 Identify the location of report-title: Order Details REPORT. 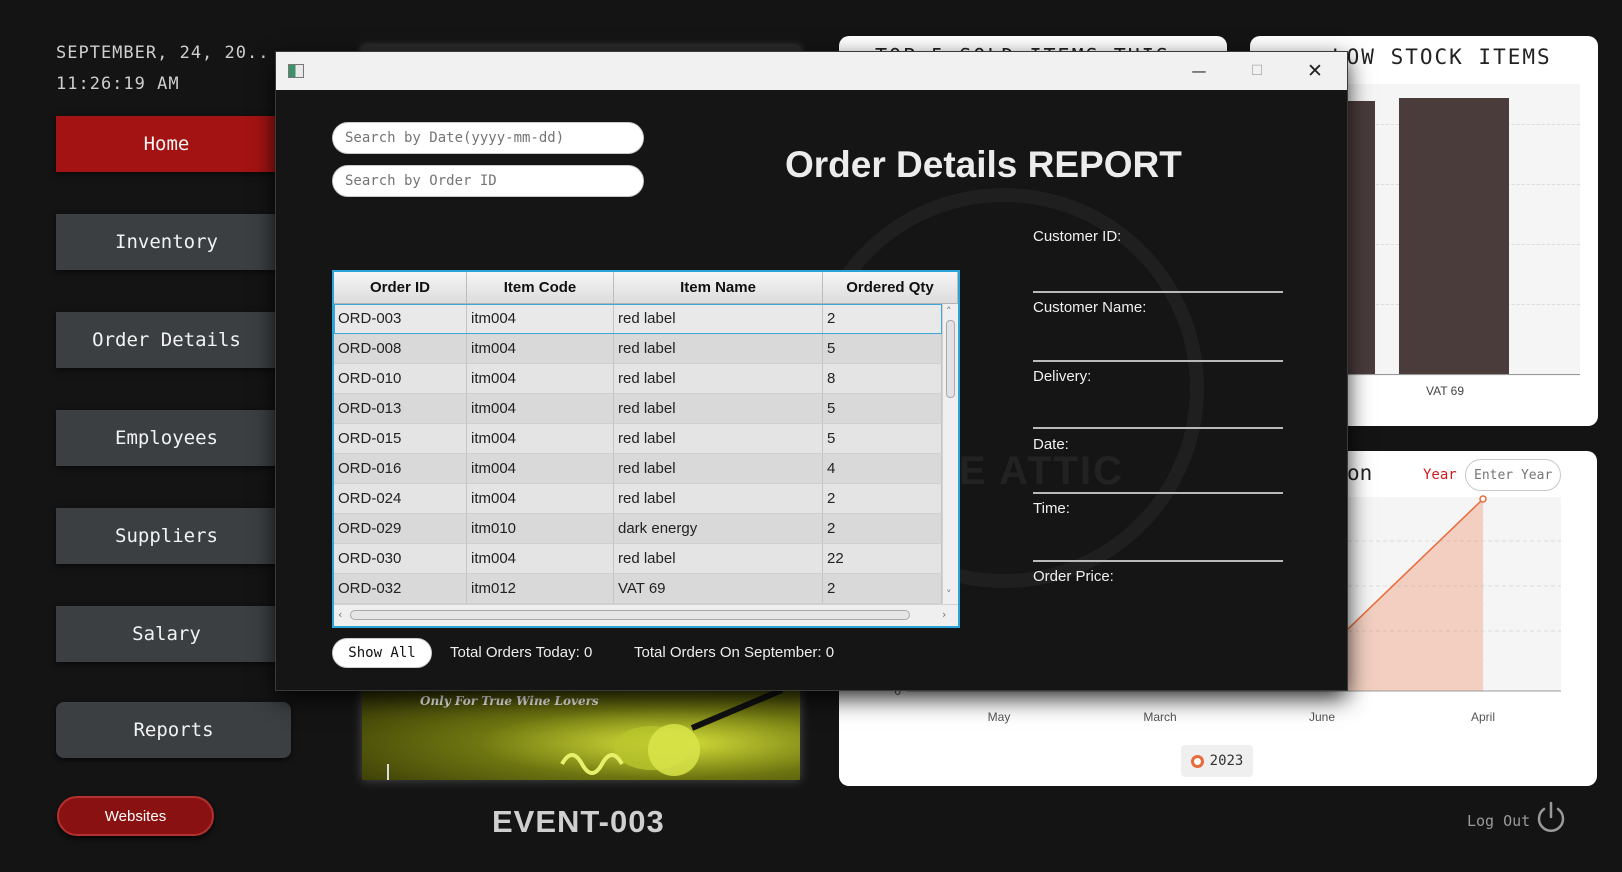
(983, 164).